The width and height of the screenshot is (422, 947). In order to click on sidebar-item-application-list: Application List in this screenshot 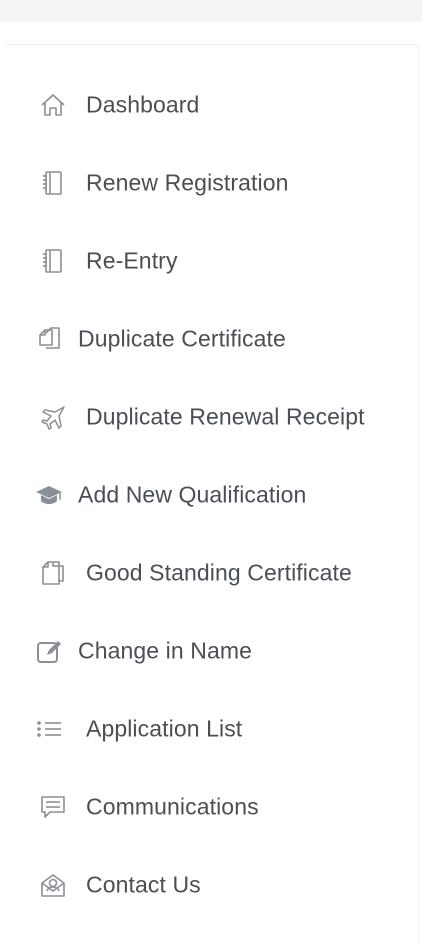, I will do `click(211, 729)`.